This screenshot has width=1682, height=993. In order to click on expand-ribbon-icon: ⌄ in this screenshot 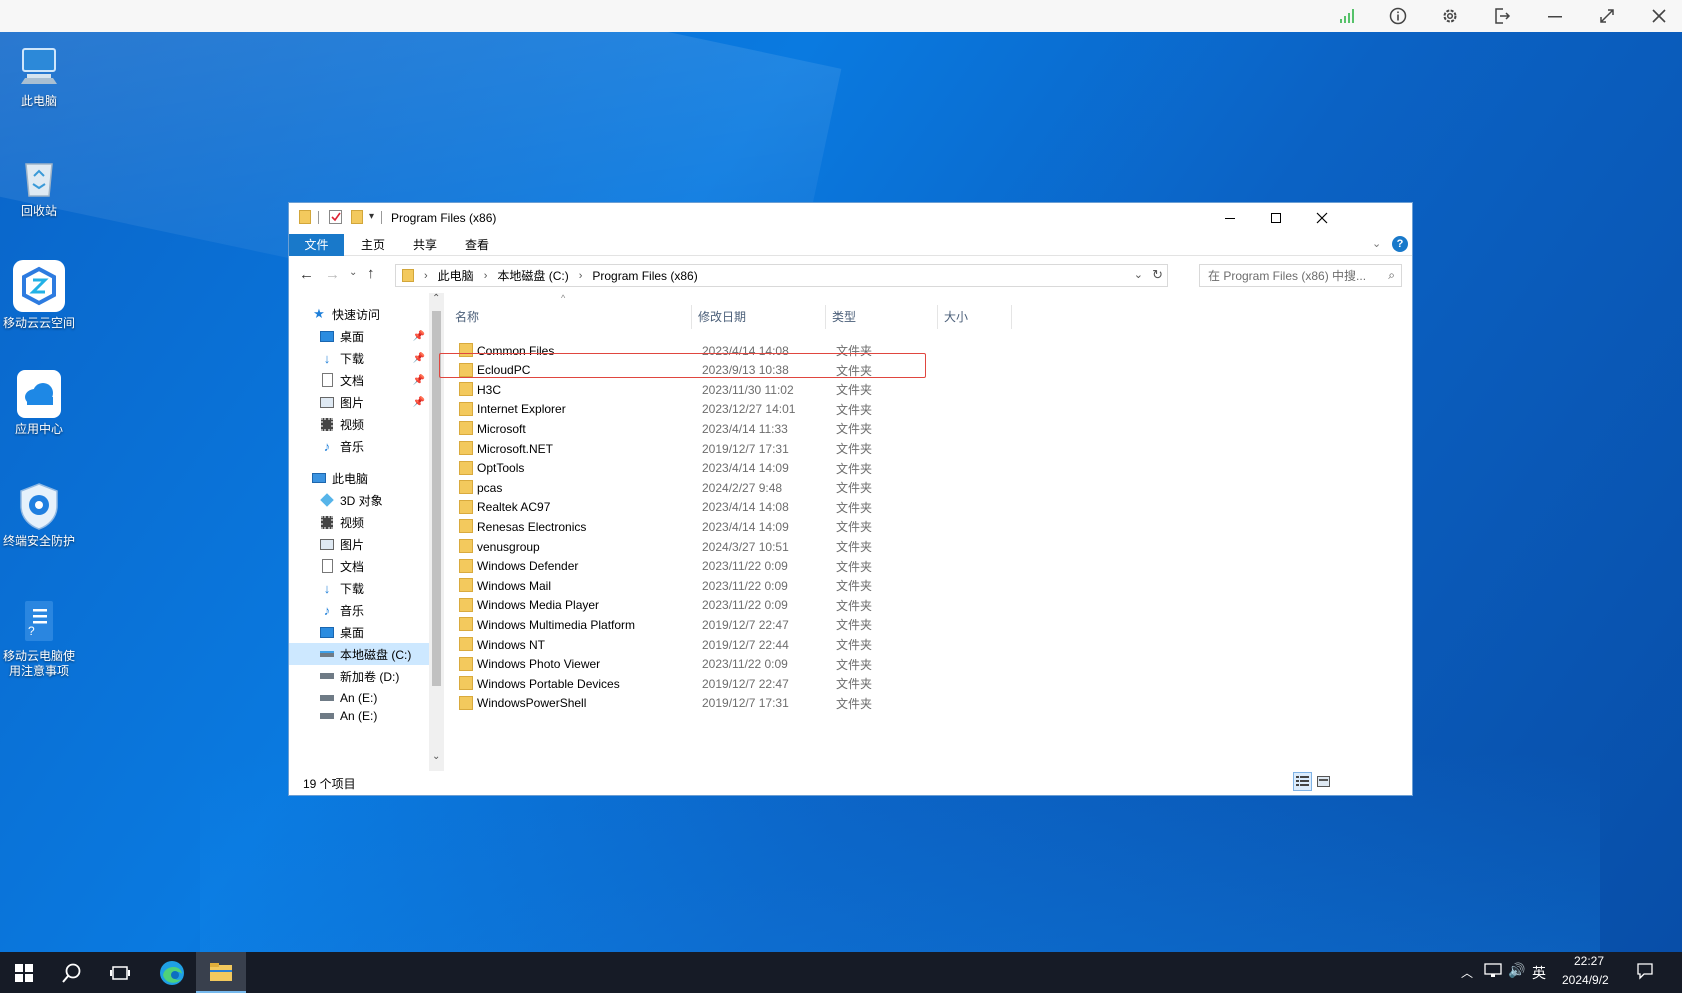, I will do `click(1376, 243)`.